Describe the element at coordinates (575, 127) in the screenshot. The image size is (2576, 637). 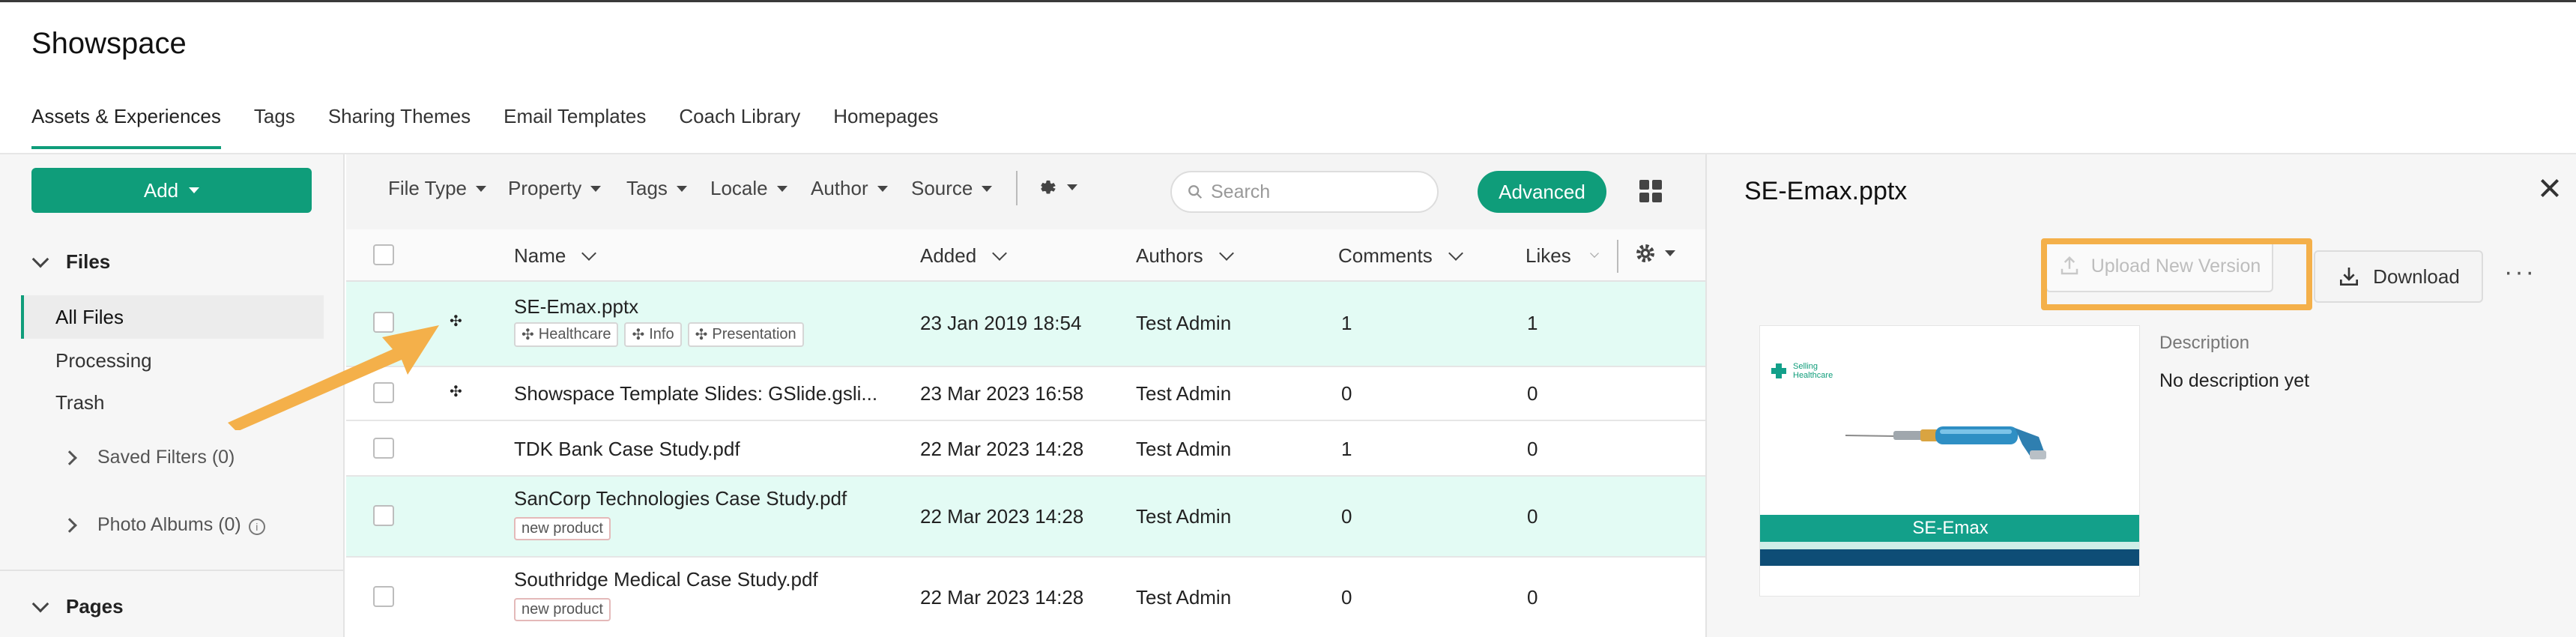
I see `tab-email-templates: Email Templates` at that location.